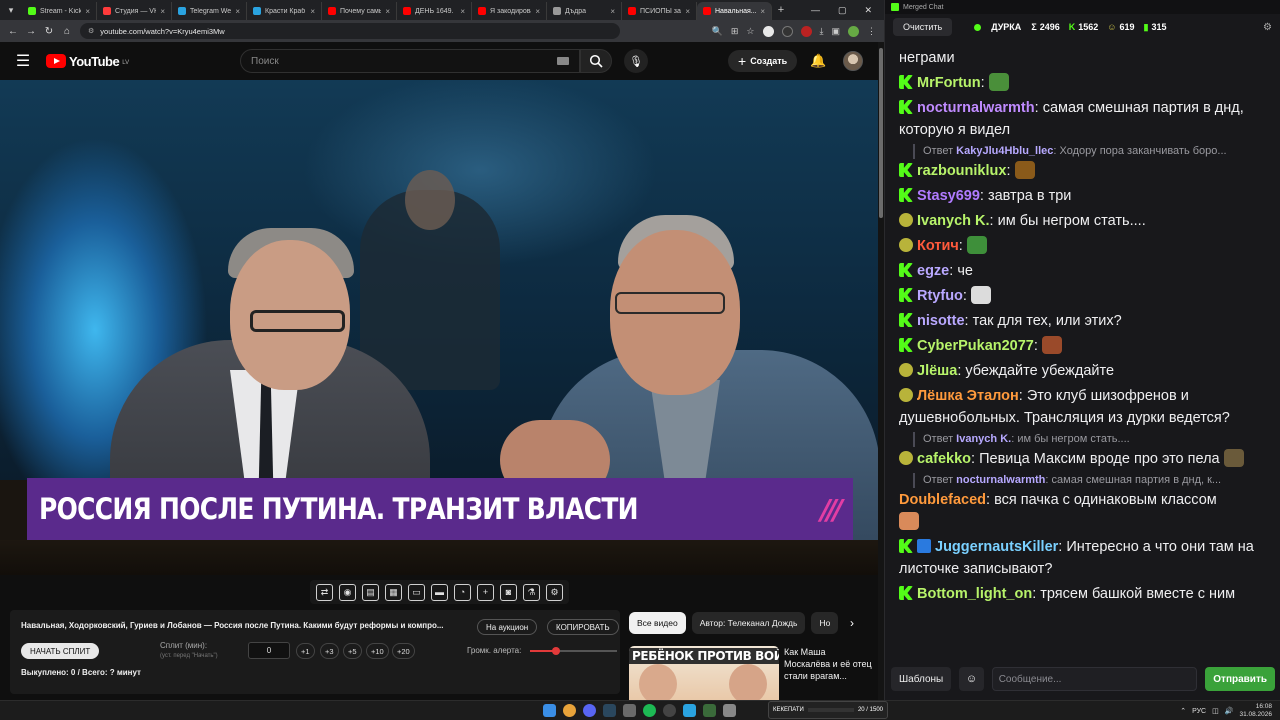  Describe the element at coordinates (352, 651) in the screenshot. I see `add-minutes-button: +5` at that location.